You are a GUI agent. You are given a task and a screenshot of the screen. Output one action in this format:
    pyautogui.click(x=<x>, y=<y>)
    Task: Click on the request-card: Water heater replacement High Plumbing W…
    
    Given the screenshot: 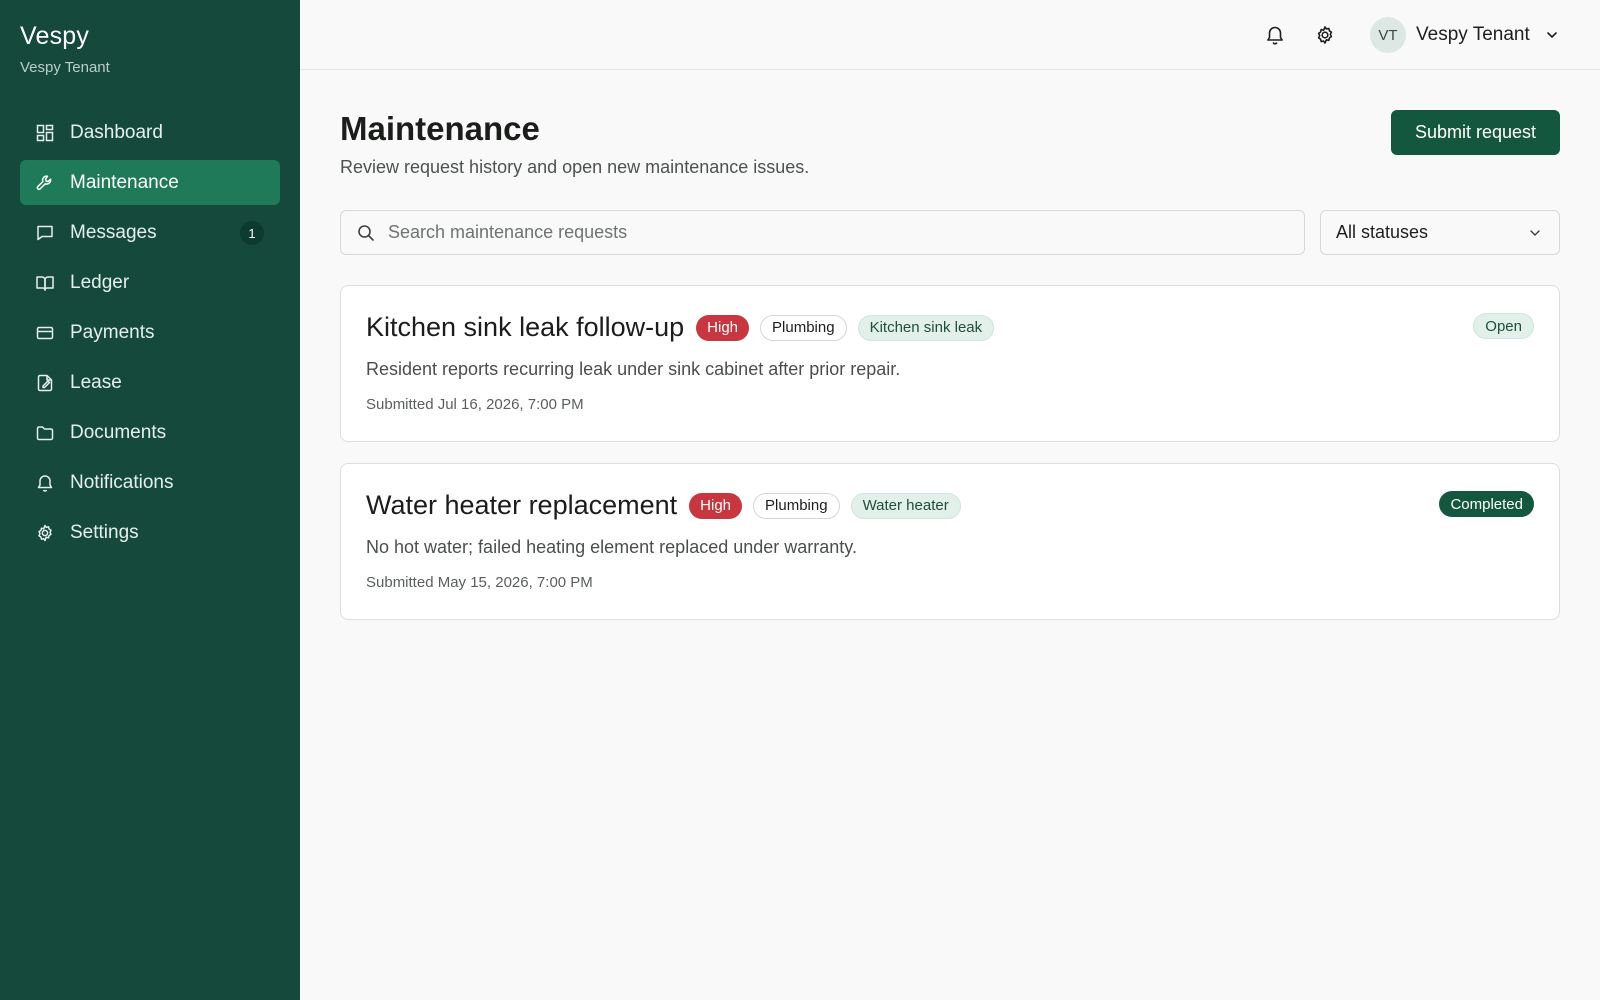 What is the action you would take?
    pyautogui.click(x=950, y=541)
    